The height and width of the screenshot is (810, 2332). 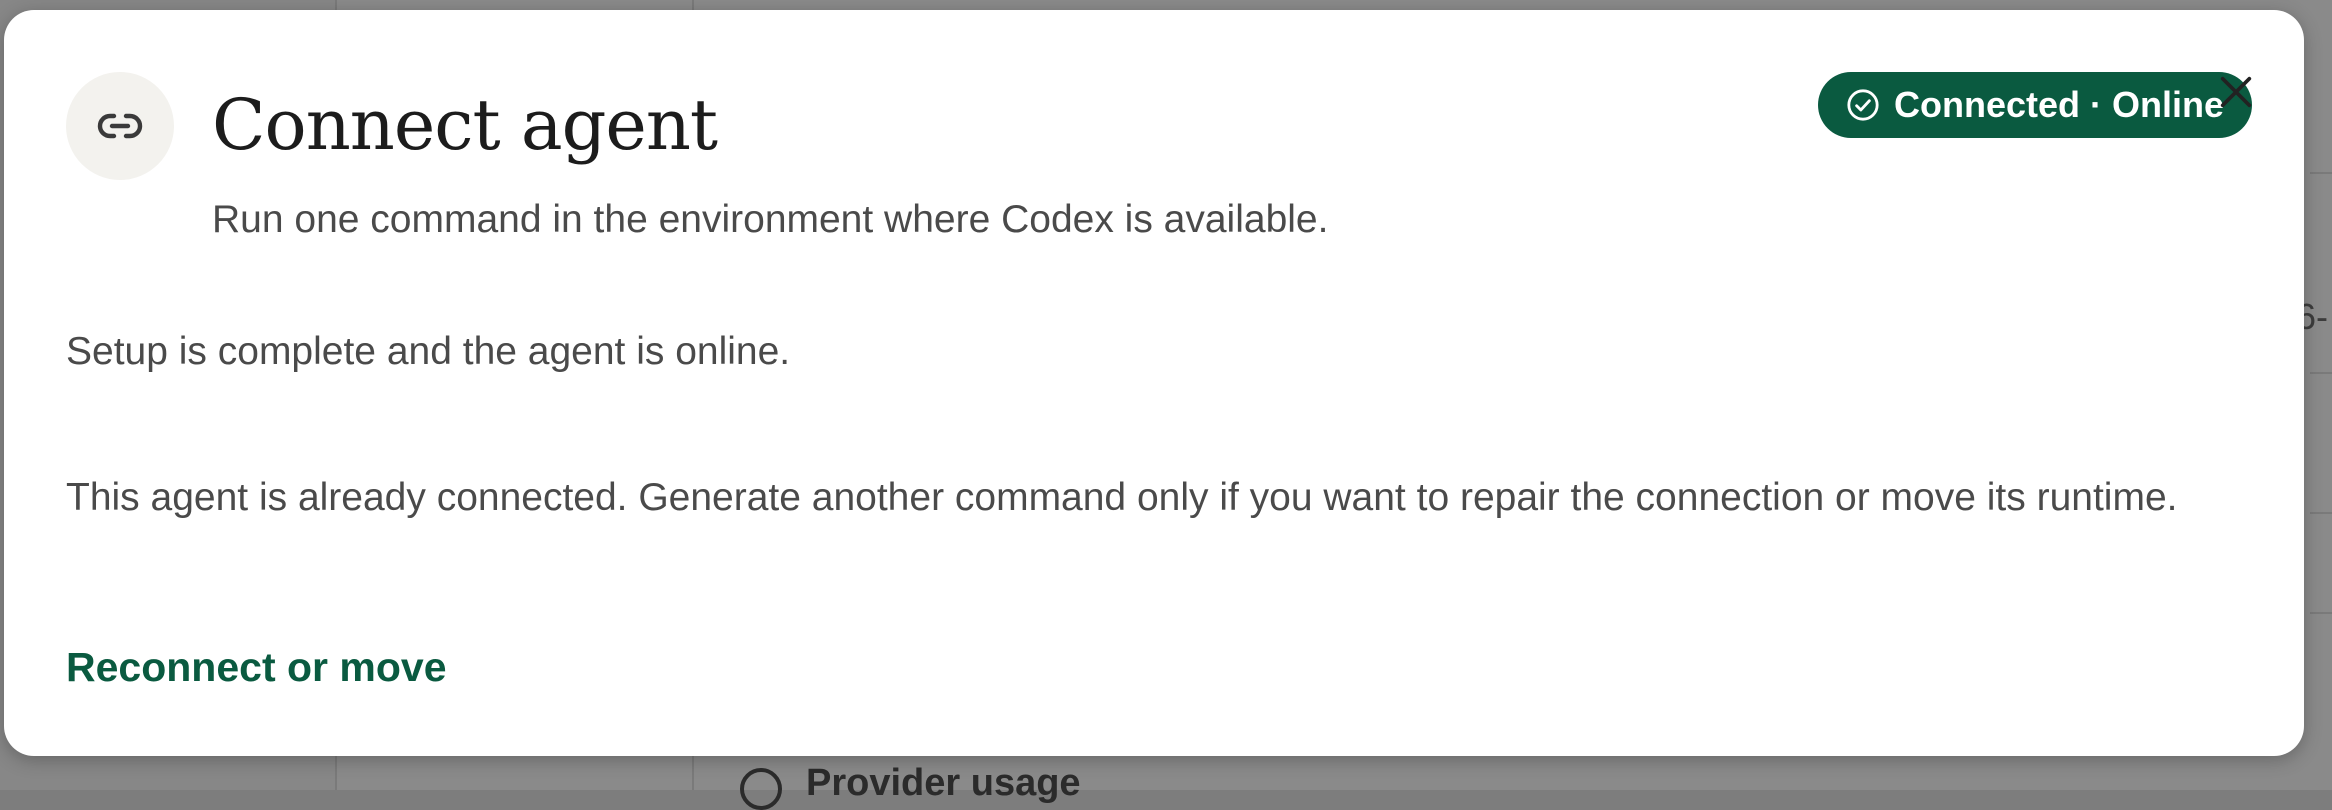 I want to click on dialog-title: Connect agent, so click(x=465, y=125).